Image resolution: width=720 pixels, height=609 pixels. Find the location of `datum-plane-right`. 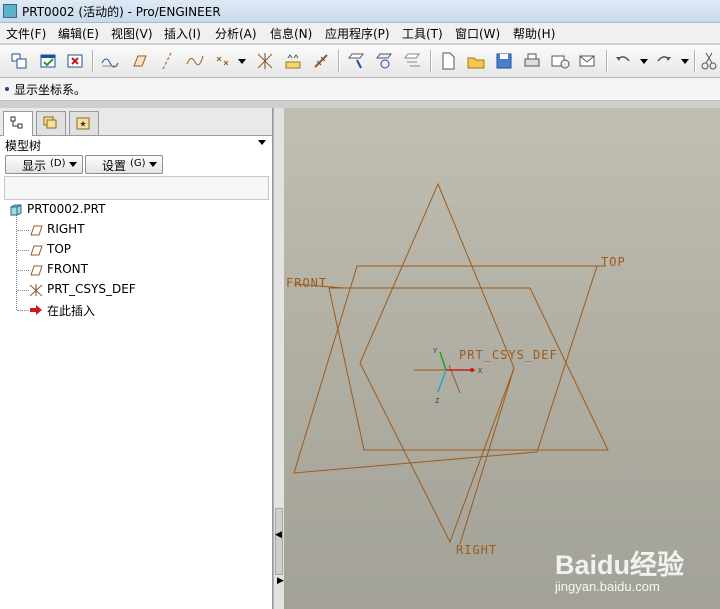

datum-plane-right is located at coordinates (437, 363).